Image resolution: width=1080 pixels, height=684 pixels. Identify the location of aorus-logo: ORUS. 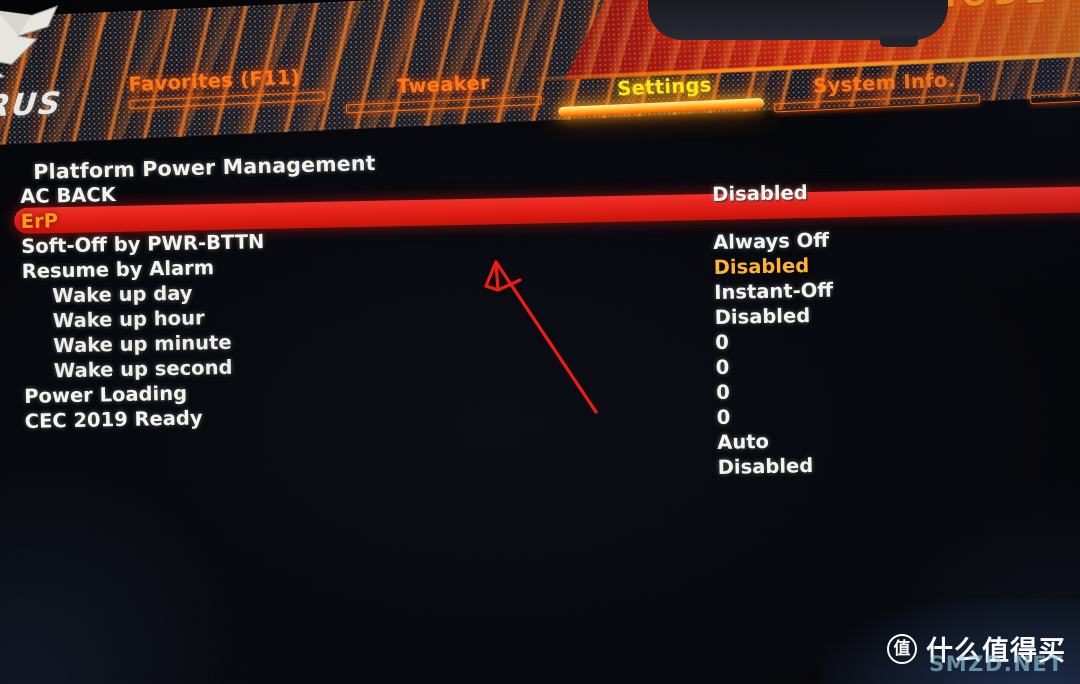
(67, 70).